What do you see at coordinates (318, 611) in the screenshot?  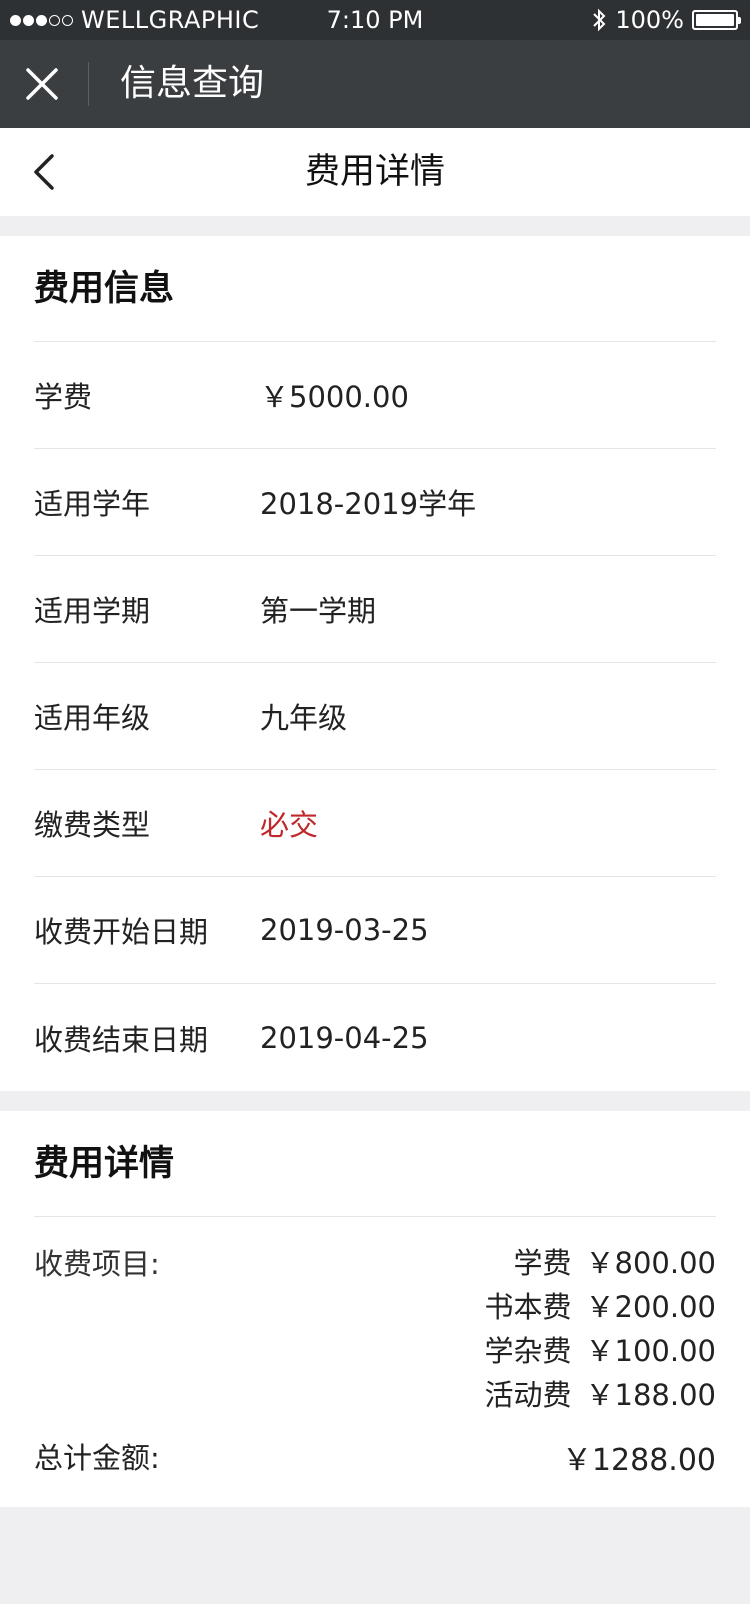 I see `info-value: 第一学期` at bounding box center [318, 611].